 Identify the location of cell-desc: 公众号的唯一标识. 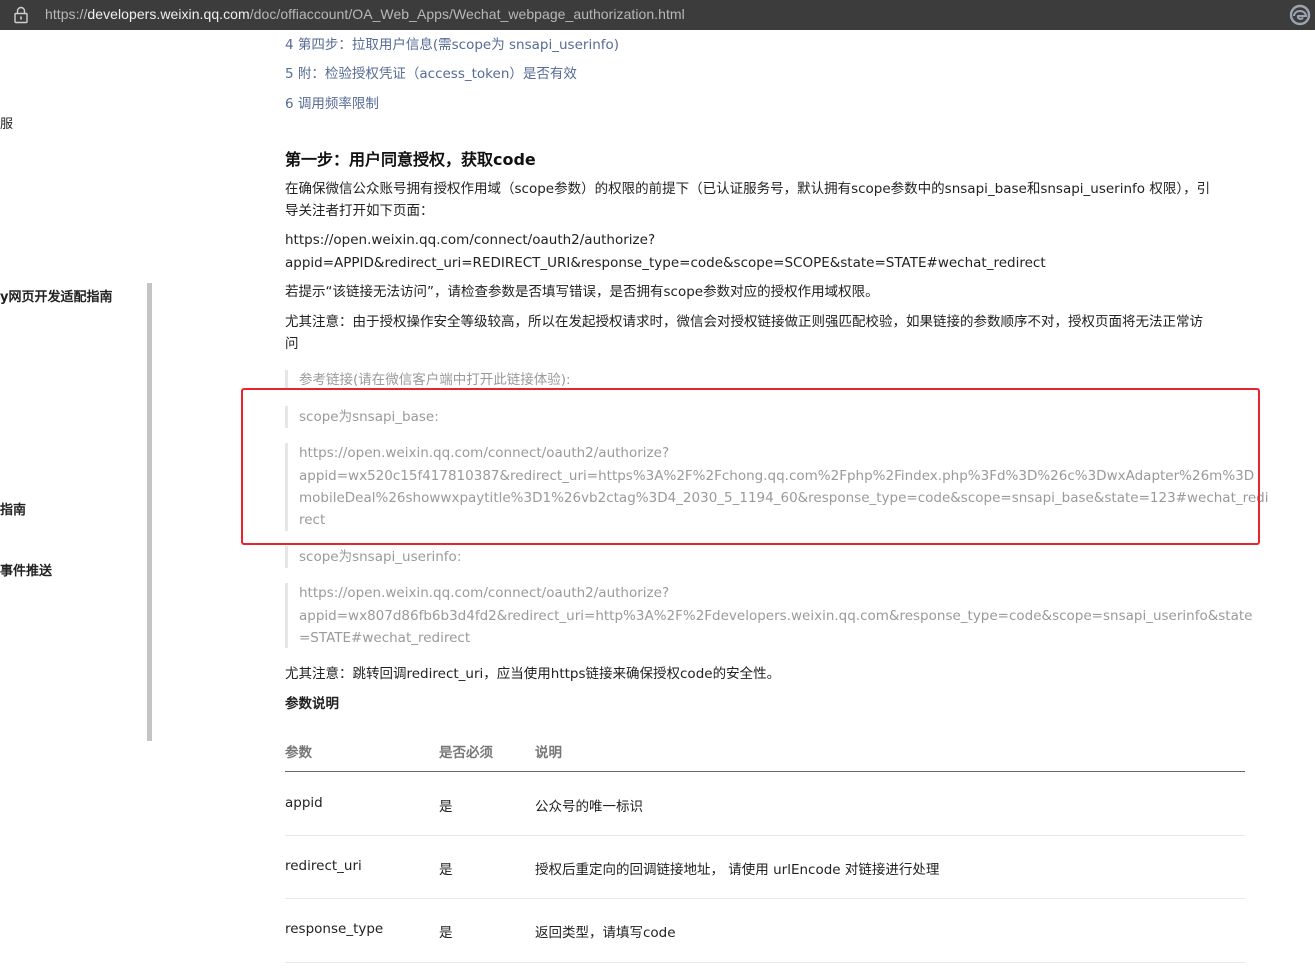
(589, 807).